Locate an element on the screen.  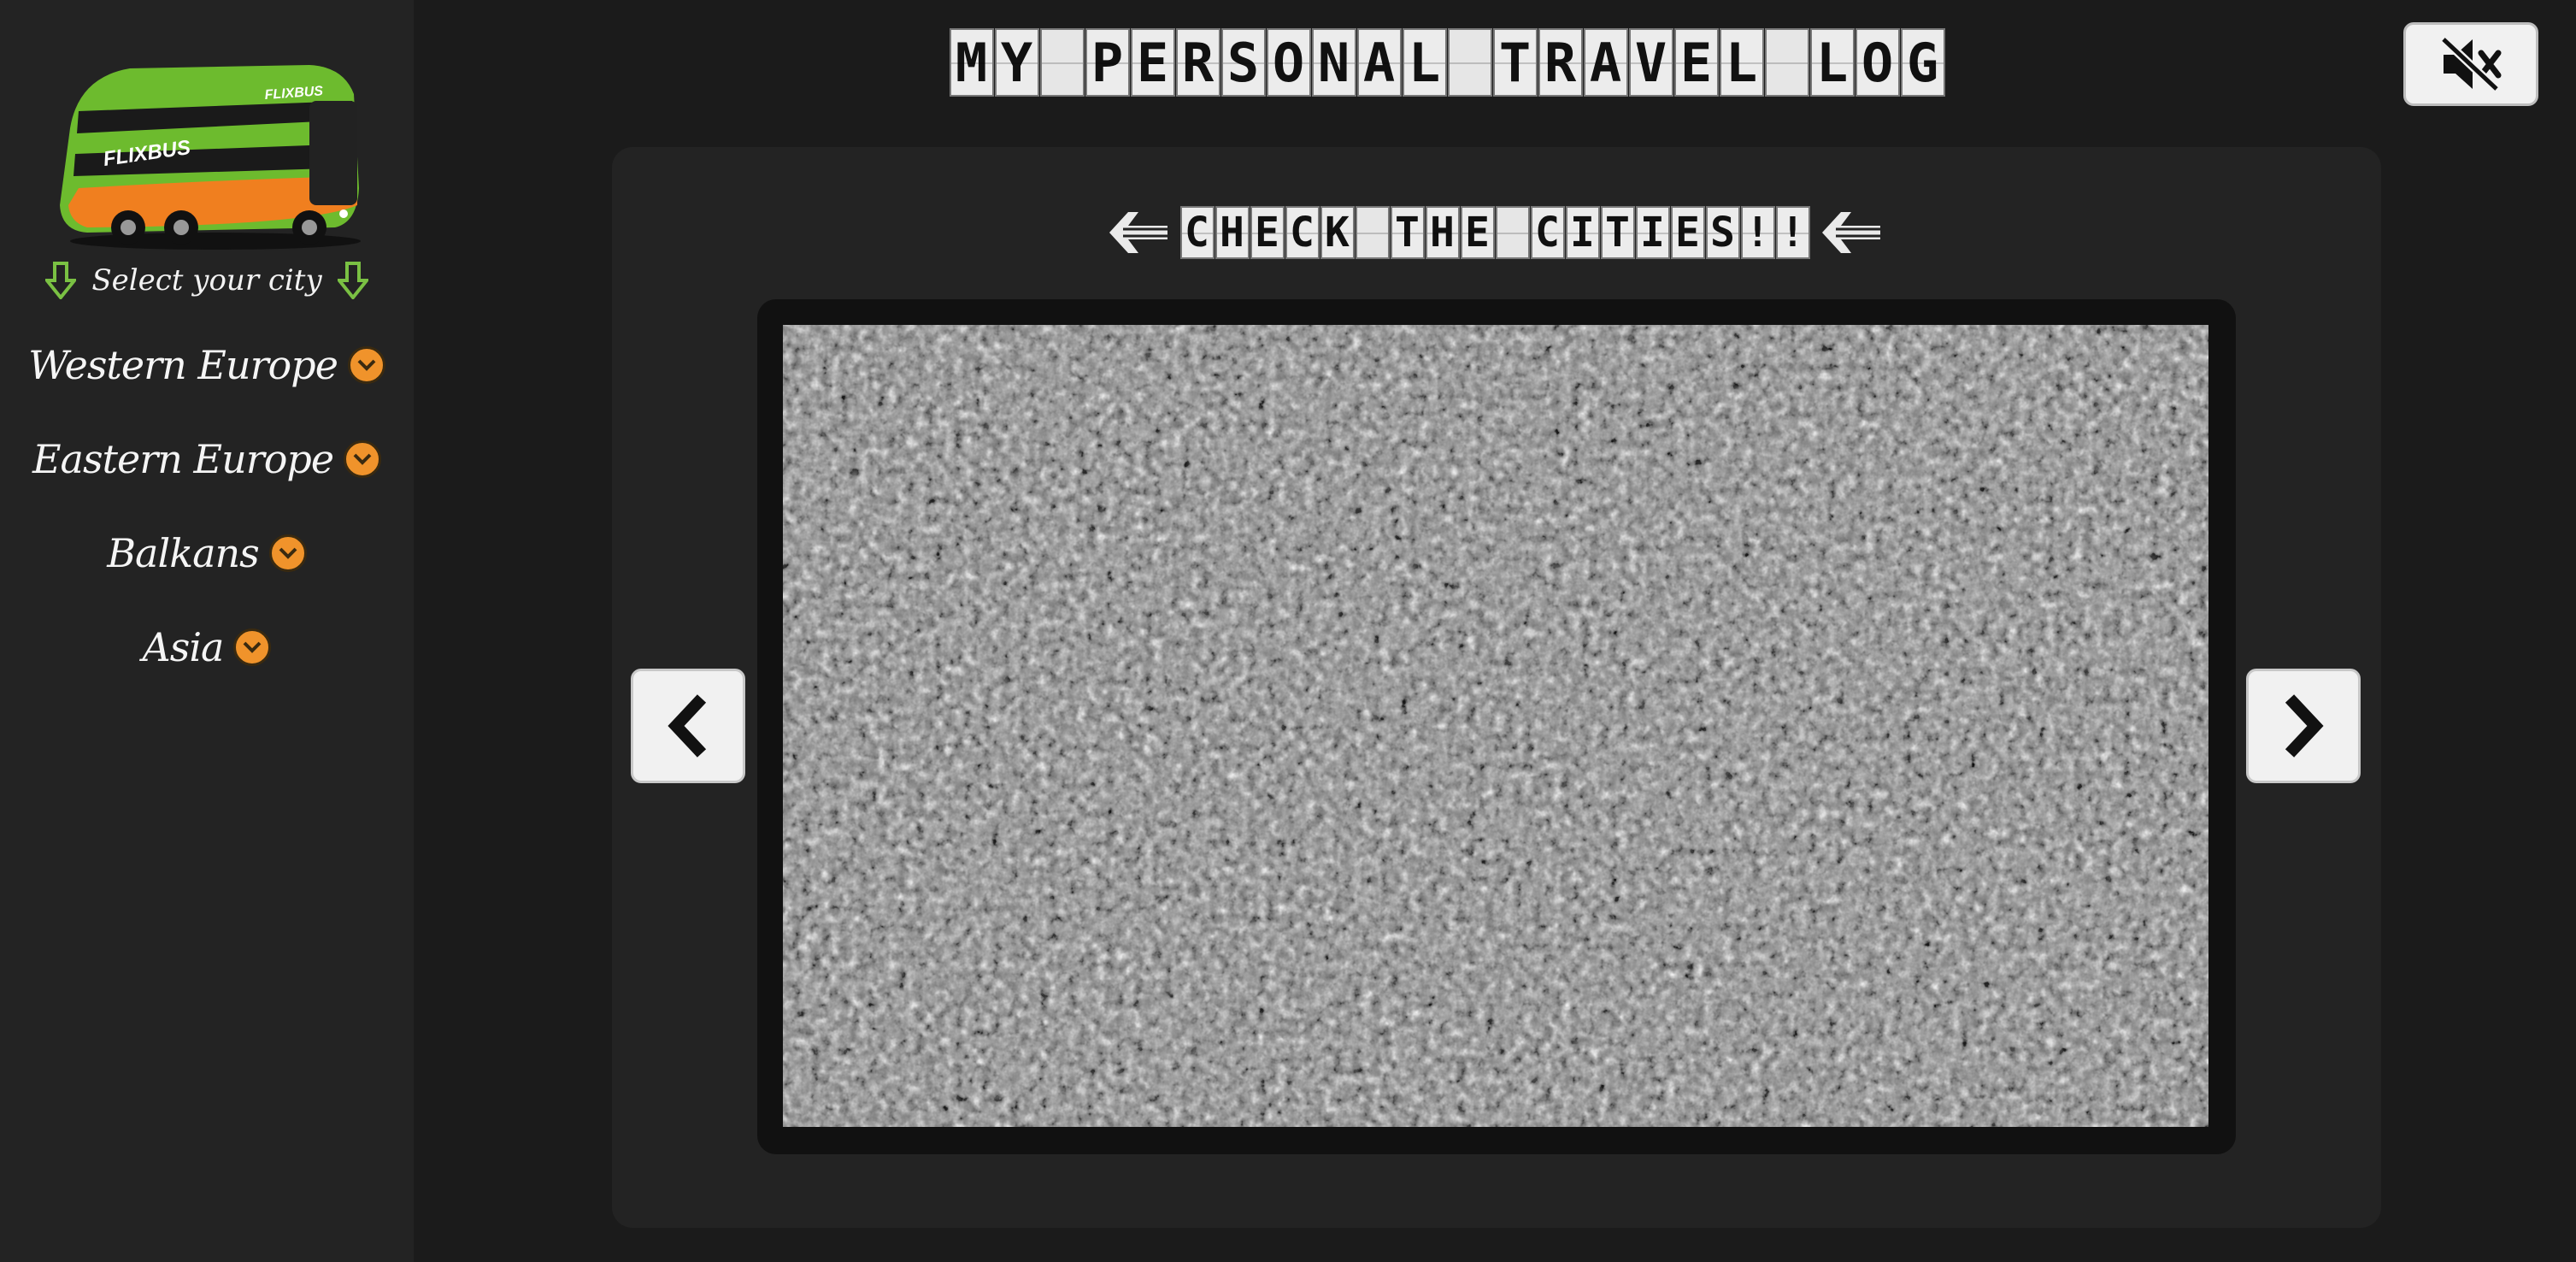
region-balkans: Balkans is located at coordinates (207, 553).